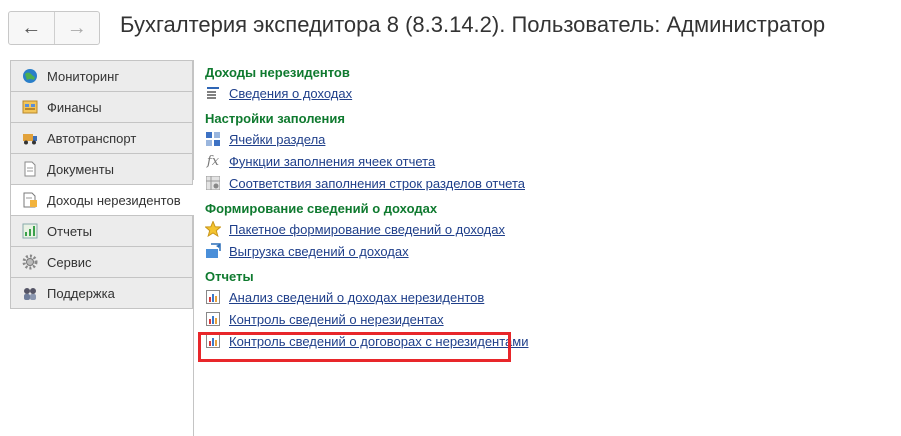  What do you see at coordinates (229, 276) in the screenshot?
I see `section-title: Отчеты` at bounding box center [229, 276].